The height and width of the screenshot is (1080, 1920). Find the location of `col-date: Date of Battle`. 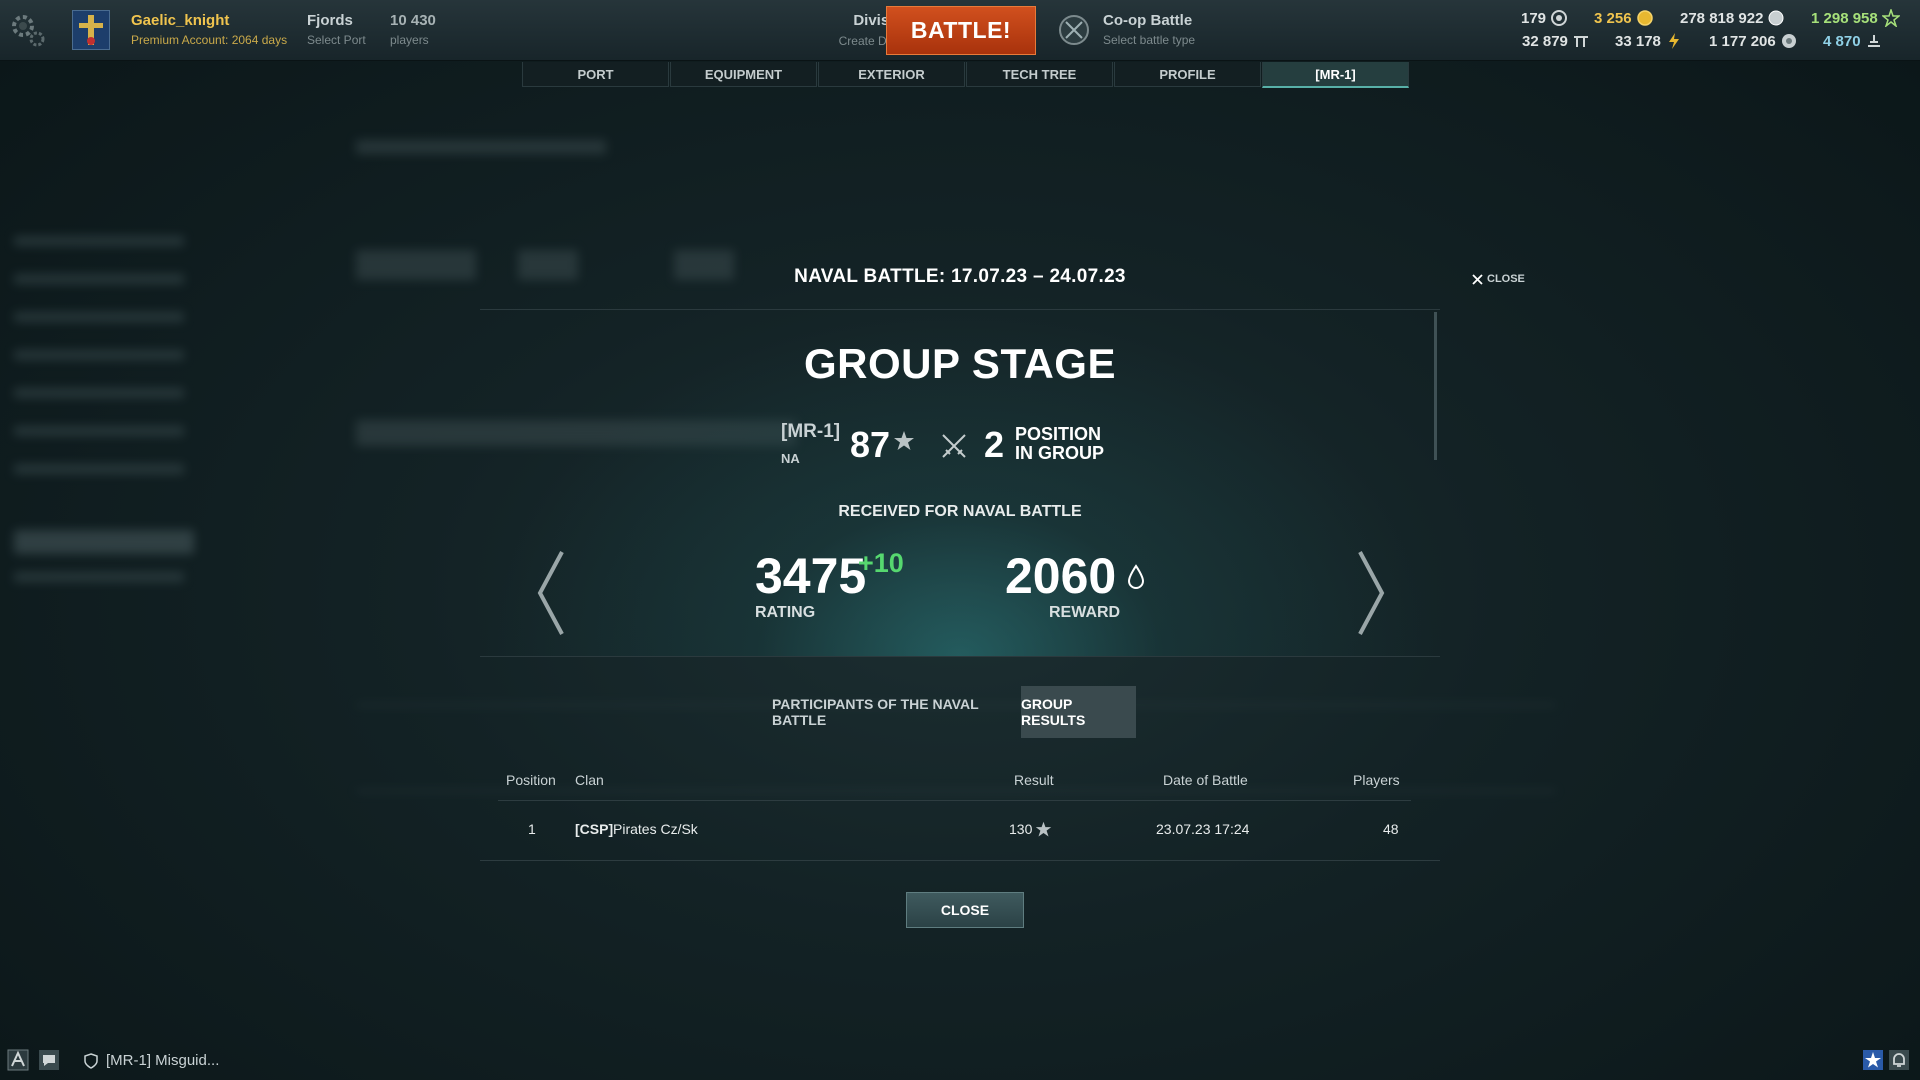

col-date: Date of Battle is located at coordinates (1205, 780).